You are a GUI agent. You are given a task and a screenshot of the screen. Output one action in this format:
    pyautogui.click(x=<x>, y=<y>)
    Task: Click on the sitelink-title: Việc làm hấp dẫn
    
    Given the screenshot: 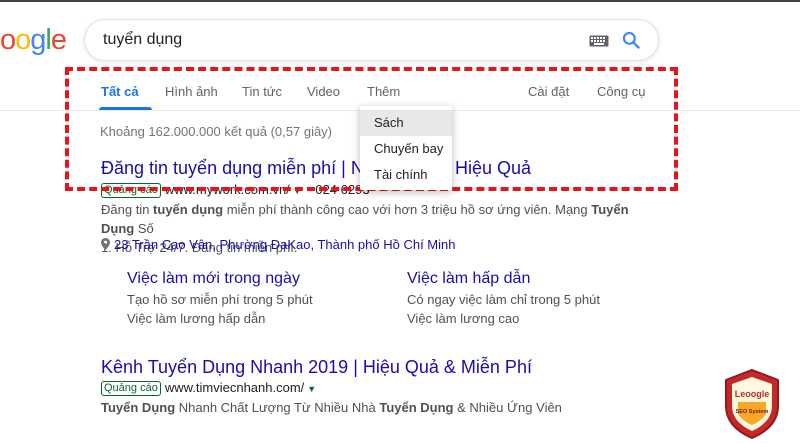 What is the action you would take?
    pyautogui.click(x=468, y=279)
    